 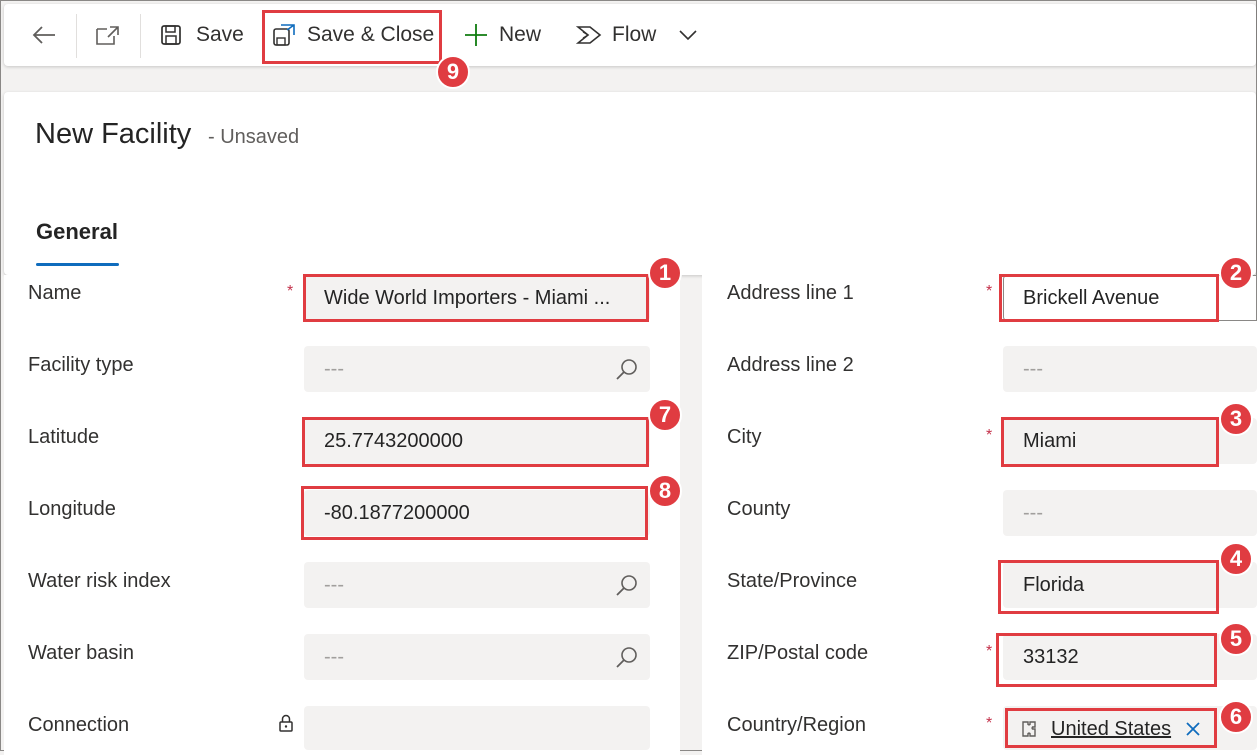 I want to click on back-arrow-icon, so click(x=43, y=35).